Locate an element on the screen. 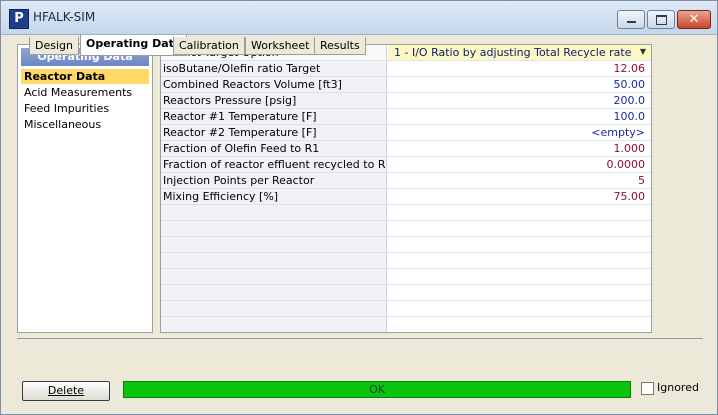 Image resolution: width=718 pixels, height=415 pixels. grid-row: Fraction of Olefin Feed to R1 1.000 is located at coordinates (406, 149).